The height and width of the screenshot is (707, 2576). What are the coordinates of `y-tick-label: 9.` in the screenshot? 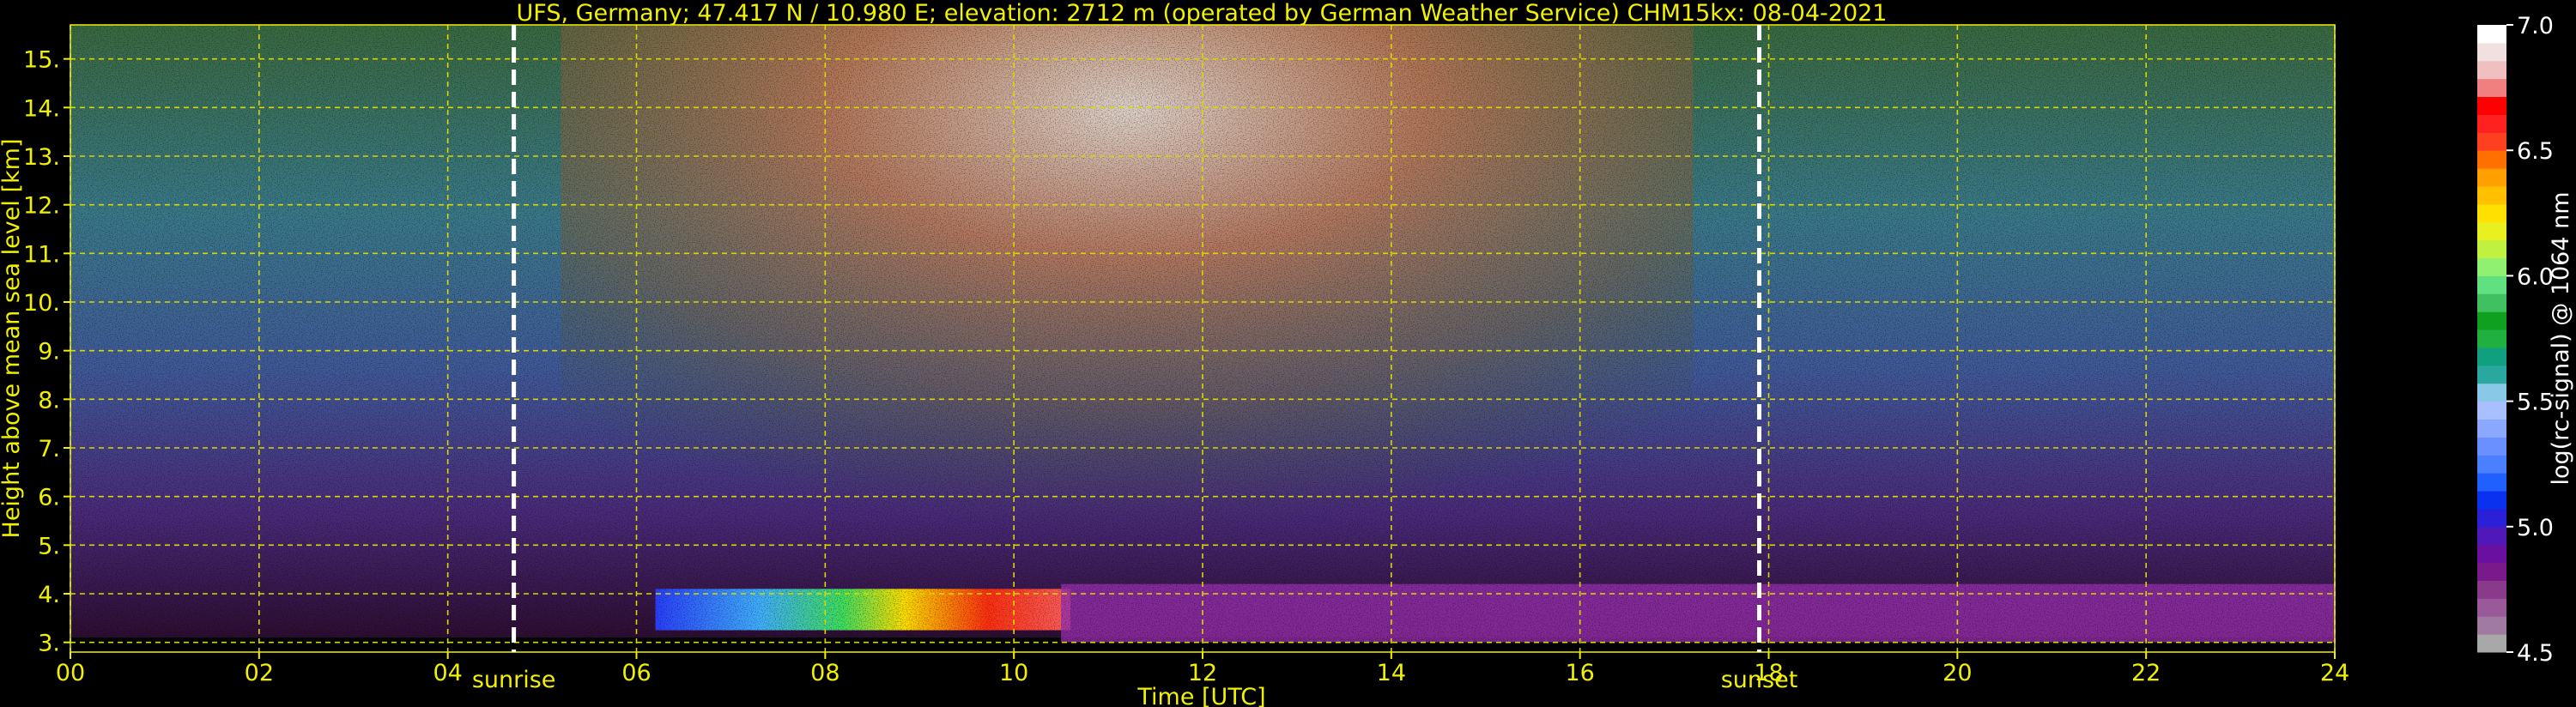 It's located at (49, 352).